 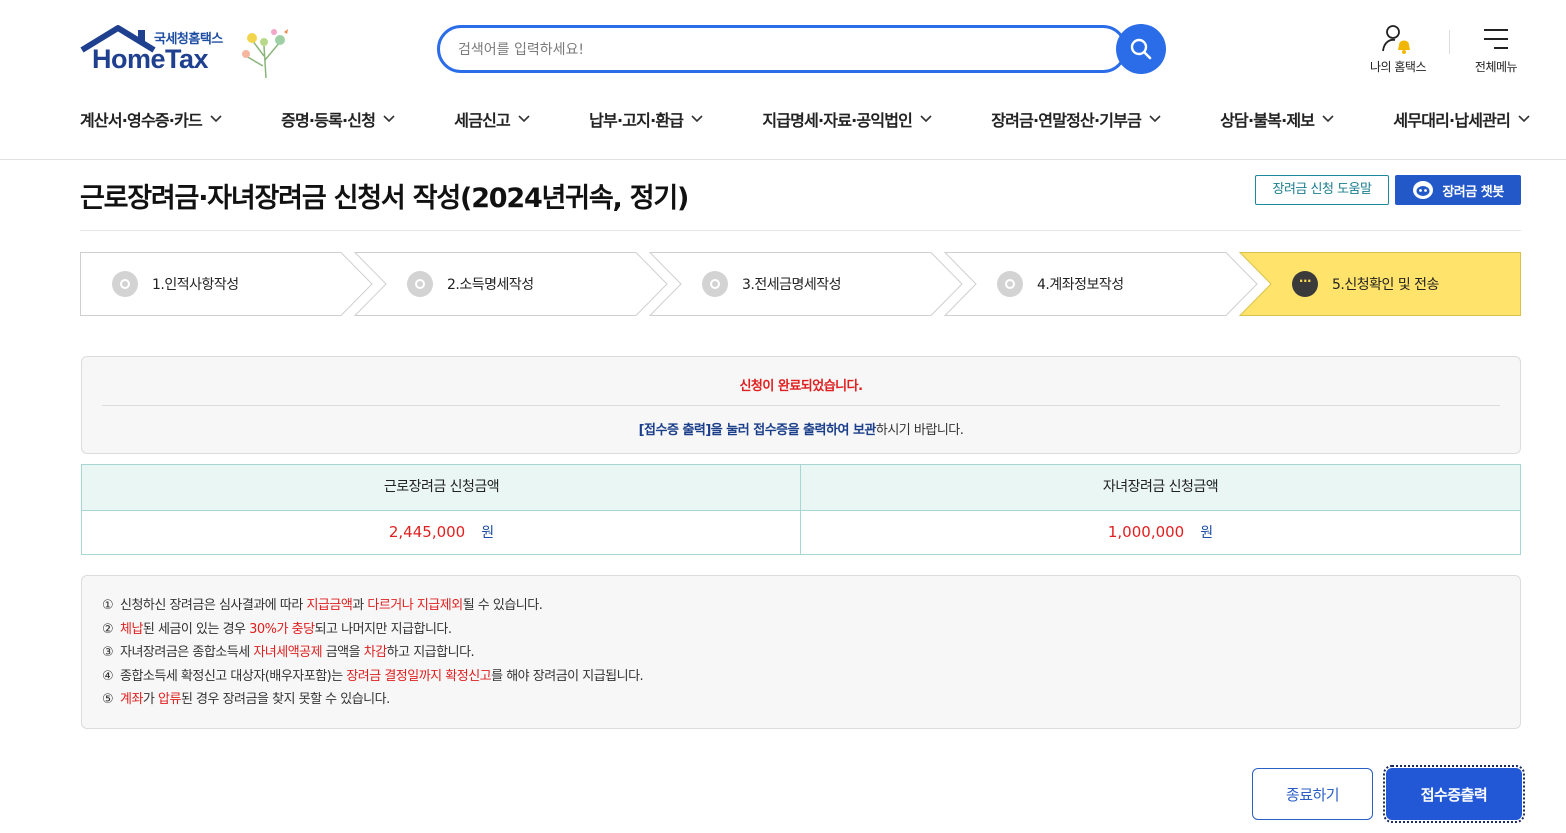 I want to click on work-incentive-header: 근로장려금 신청금액, so click(x=441, y=488).